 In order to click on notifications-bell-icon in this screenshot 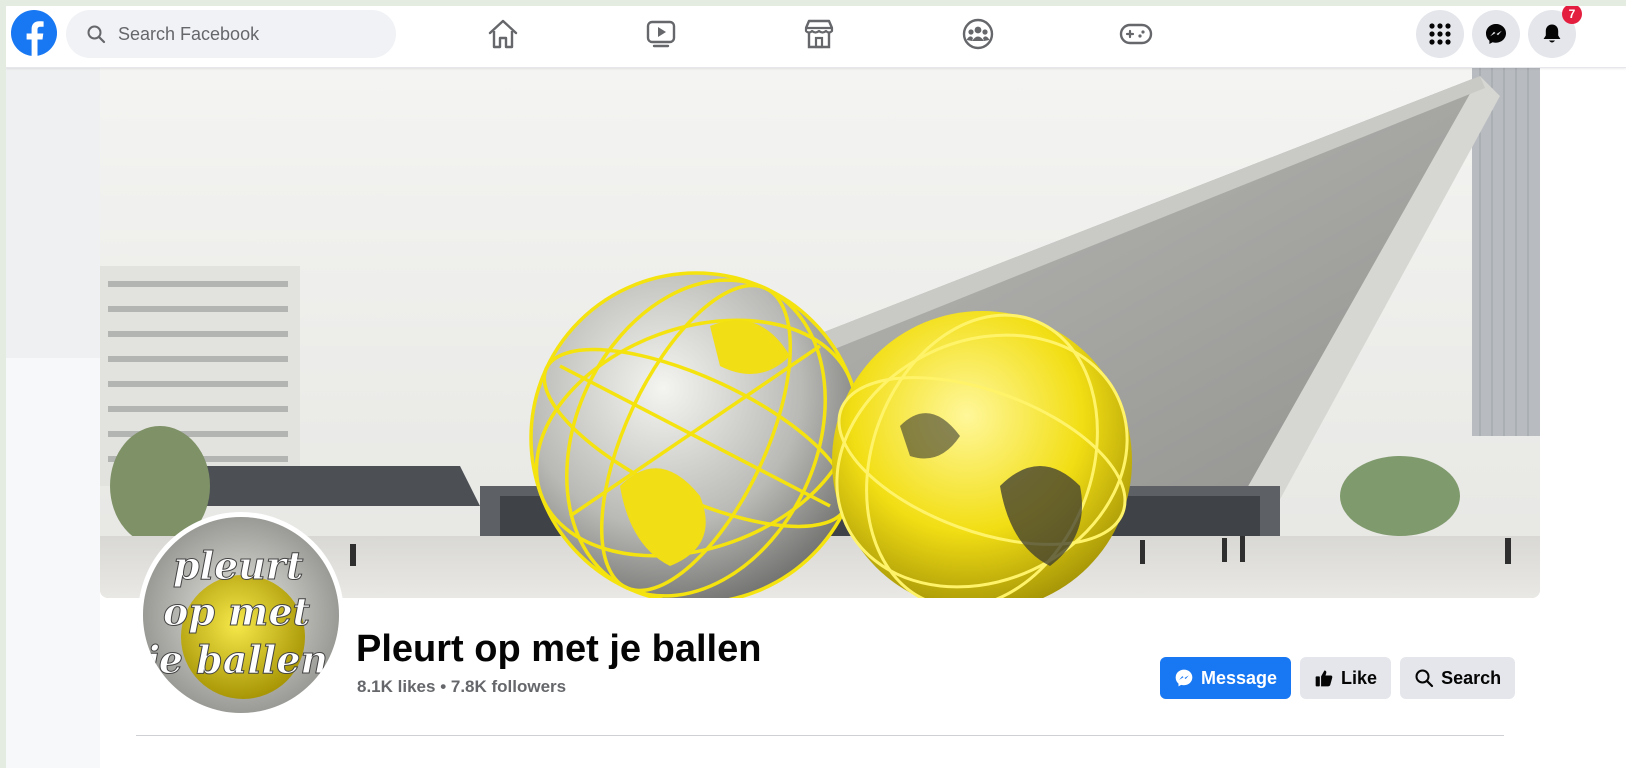, I will do `click(1552, 33)`.